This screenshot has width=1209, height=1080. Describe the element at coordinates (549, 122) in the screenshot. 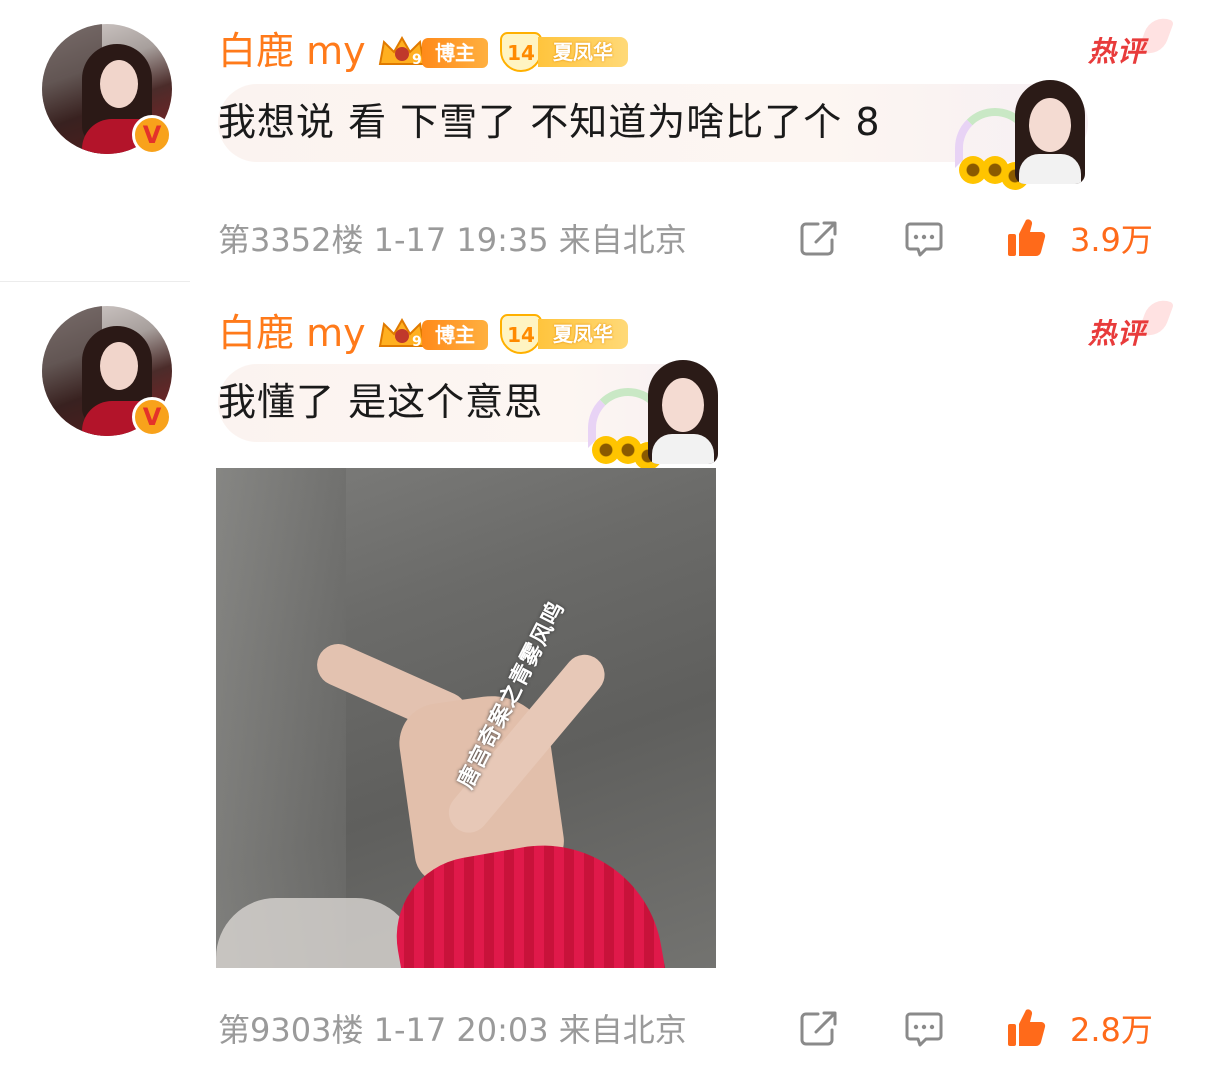

I see `comment-text: 我想说 看 下雪了 不知道为啥比了个 8` at that location.